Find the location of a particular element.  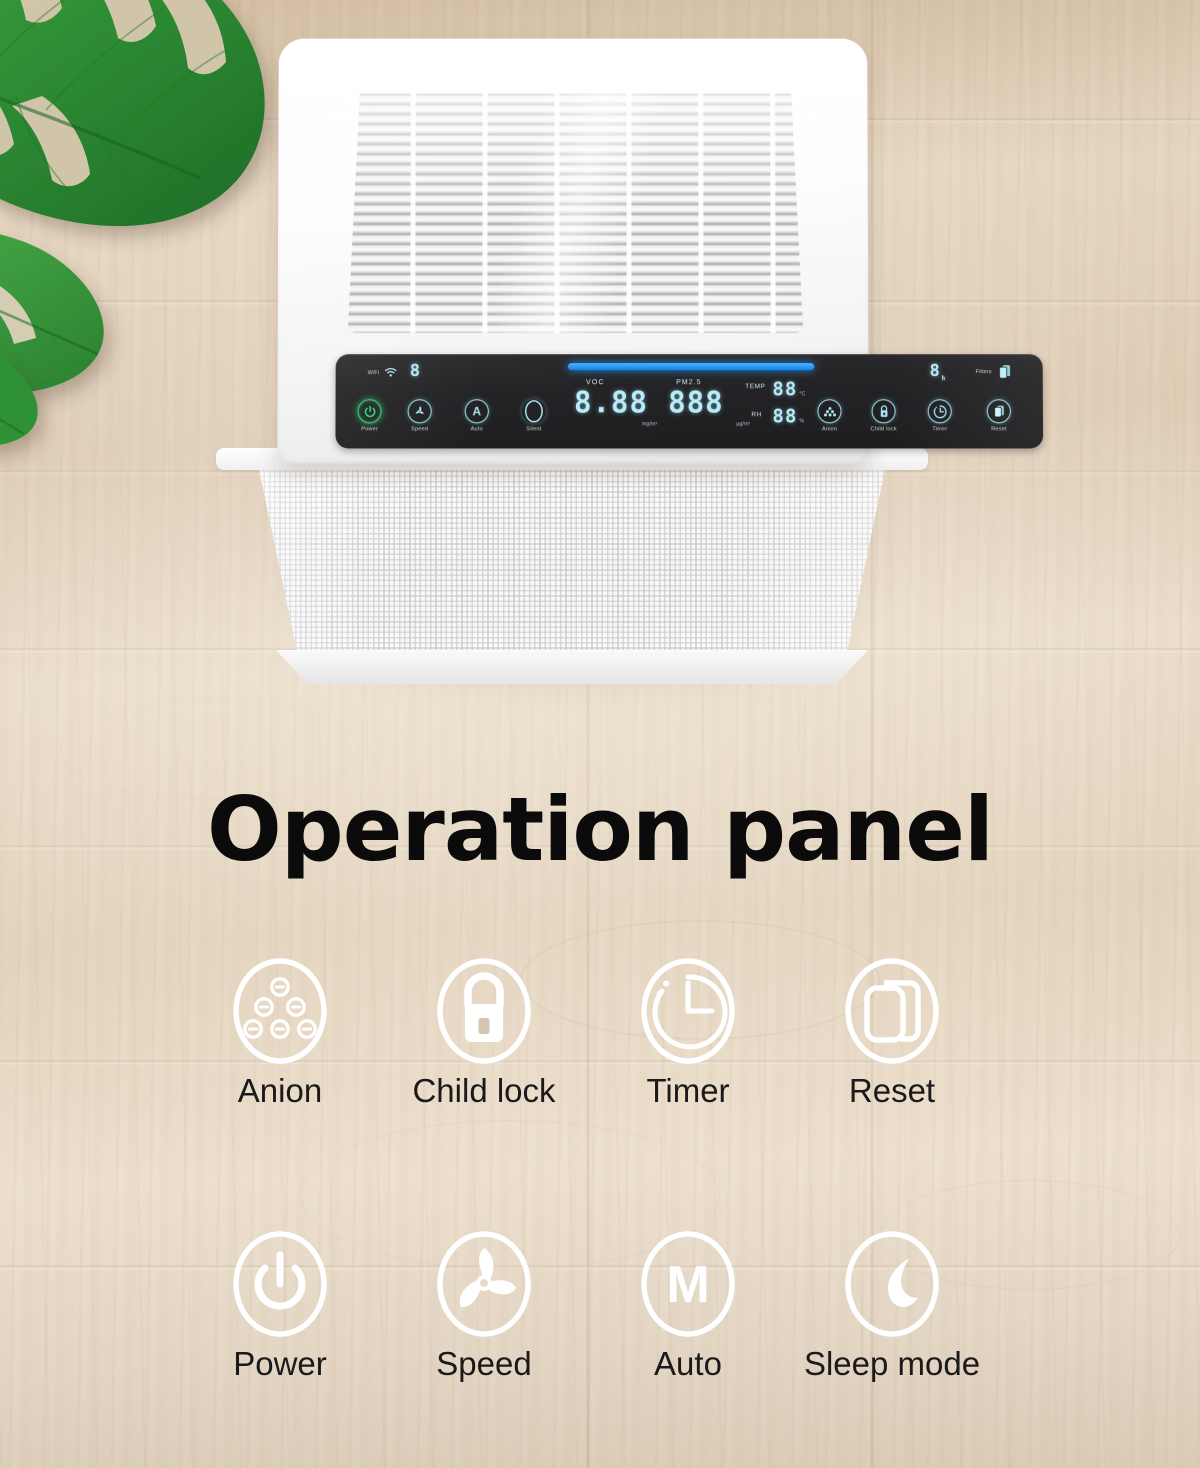

feature-label: Timer is located at coordinates (688, 1090).